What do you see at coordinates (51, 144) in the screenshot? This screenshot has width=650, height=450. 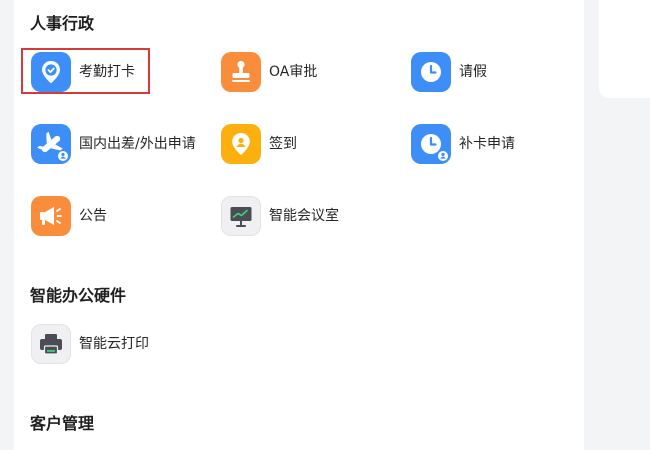 I see `plane-icon` at bounding box center [51, 144].